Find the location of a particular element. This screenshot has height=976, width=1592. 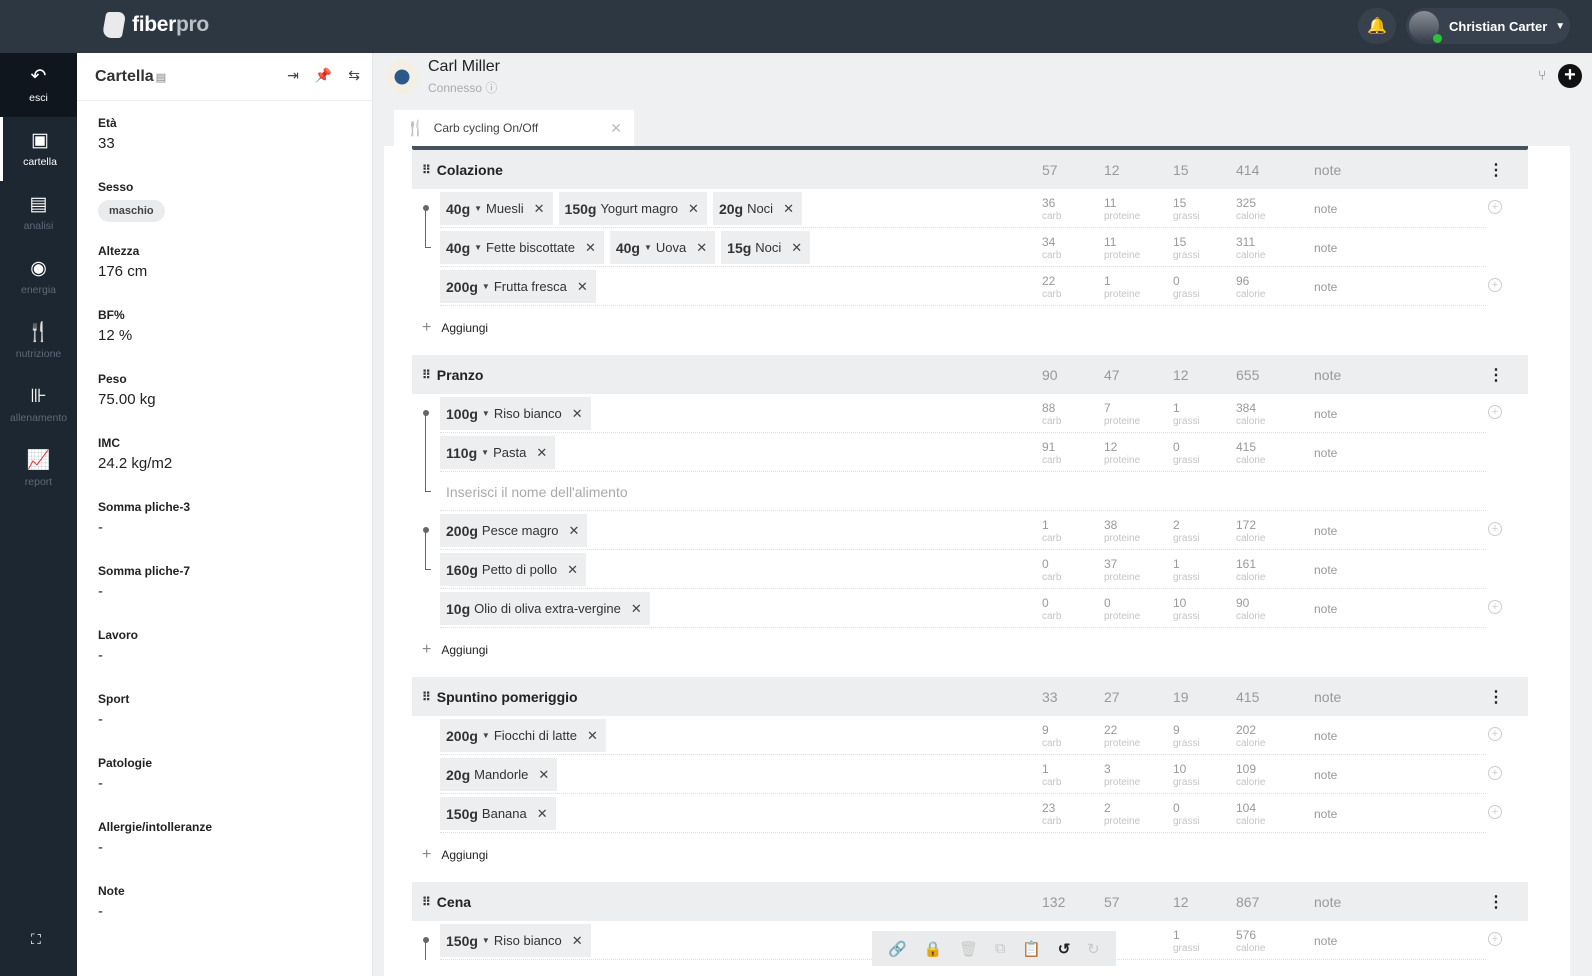

food-chip: 150g Yogurt magro ✕ is located at coordinates (632, 208).